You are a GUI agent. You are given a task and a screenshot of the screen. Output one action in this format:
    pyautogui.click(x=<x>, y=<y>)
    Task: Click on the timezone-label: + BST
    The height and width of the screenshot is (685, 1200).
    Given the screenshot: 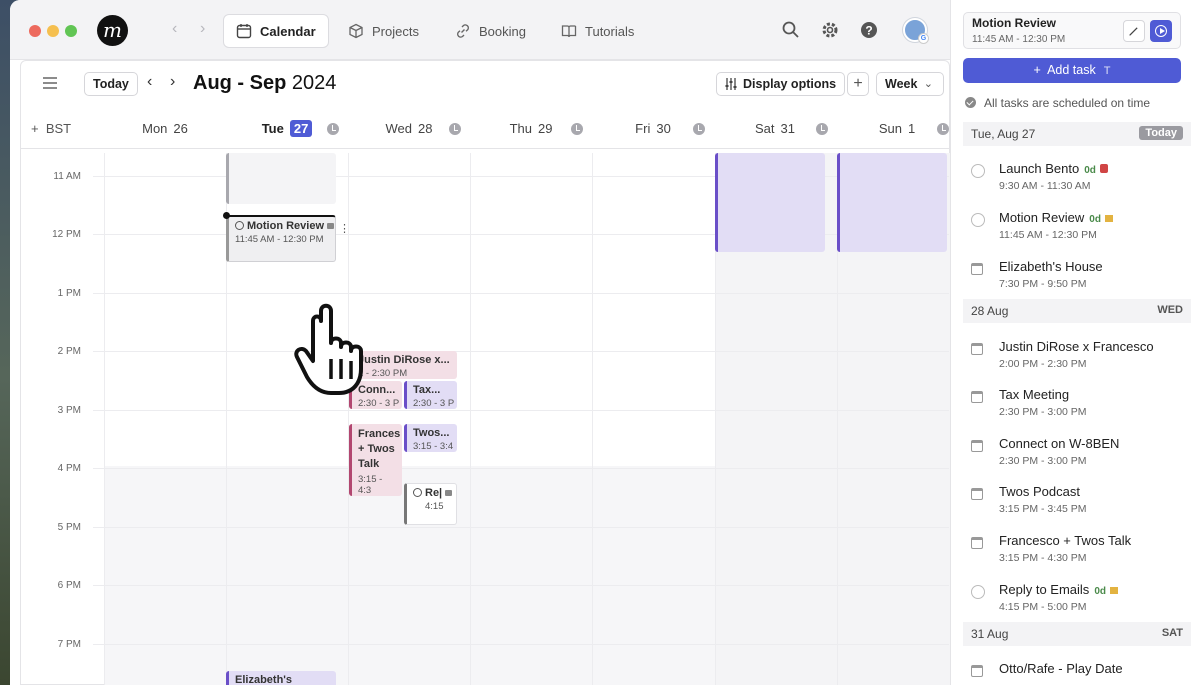 What is the action you would take?
    pyautogui.click(x=51, y=128)
    